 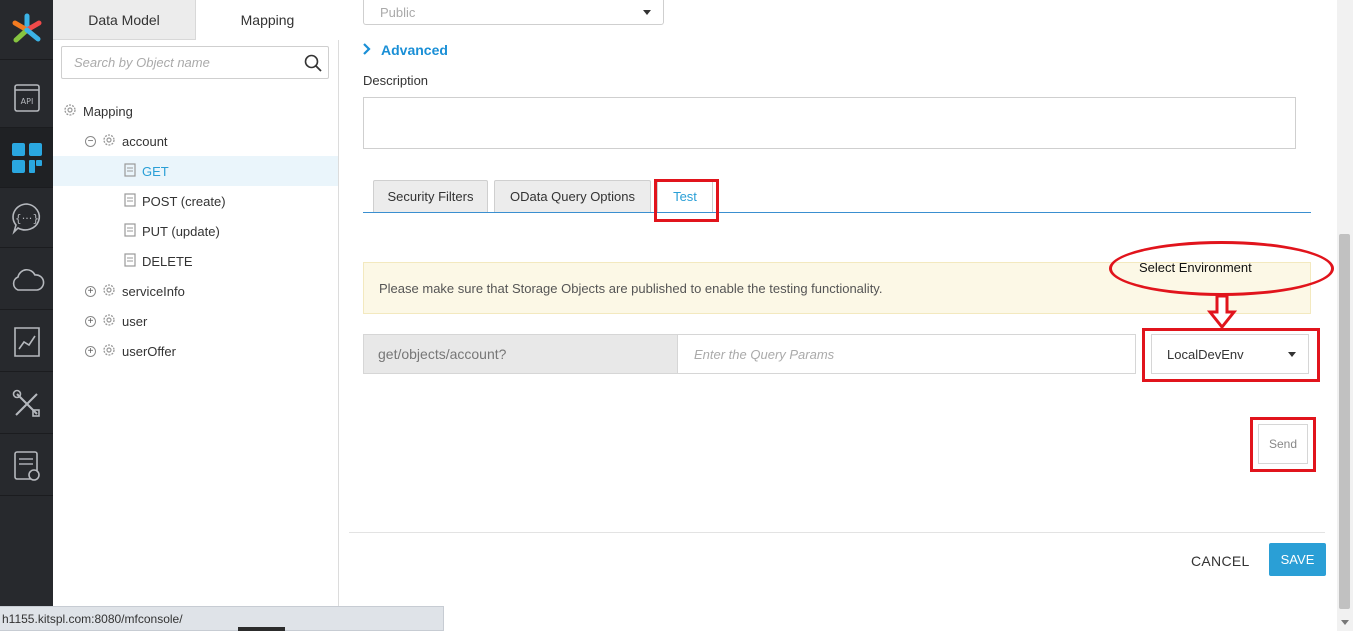 I want to click on panel-tabs: Data Model Mapping, so click(x=196, y=20).